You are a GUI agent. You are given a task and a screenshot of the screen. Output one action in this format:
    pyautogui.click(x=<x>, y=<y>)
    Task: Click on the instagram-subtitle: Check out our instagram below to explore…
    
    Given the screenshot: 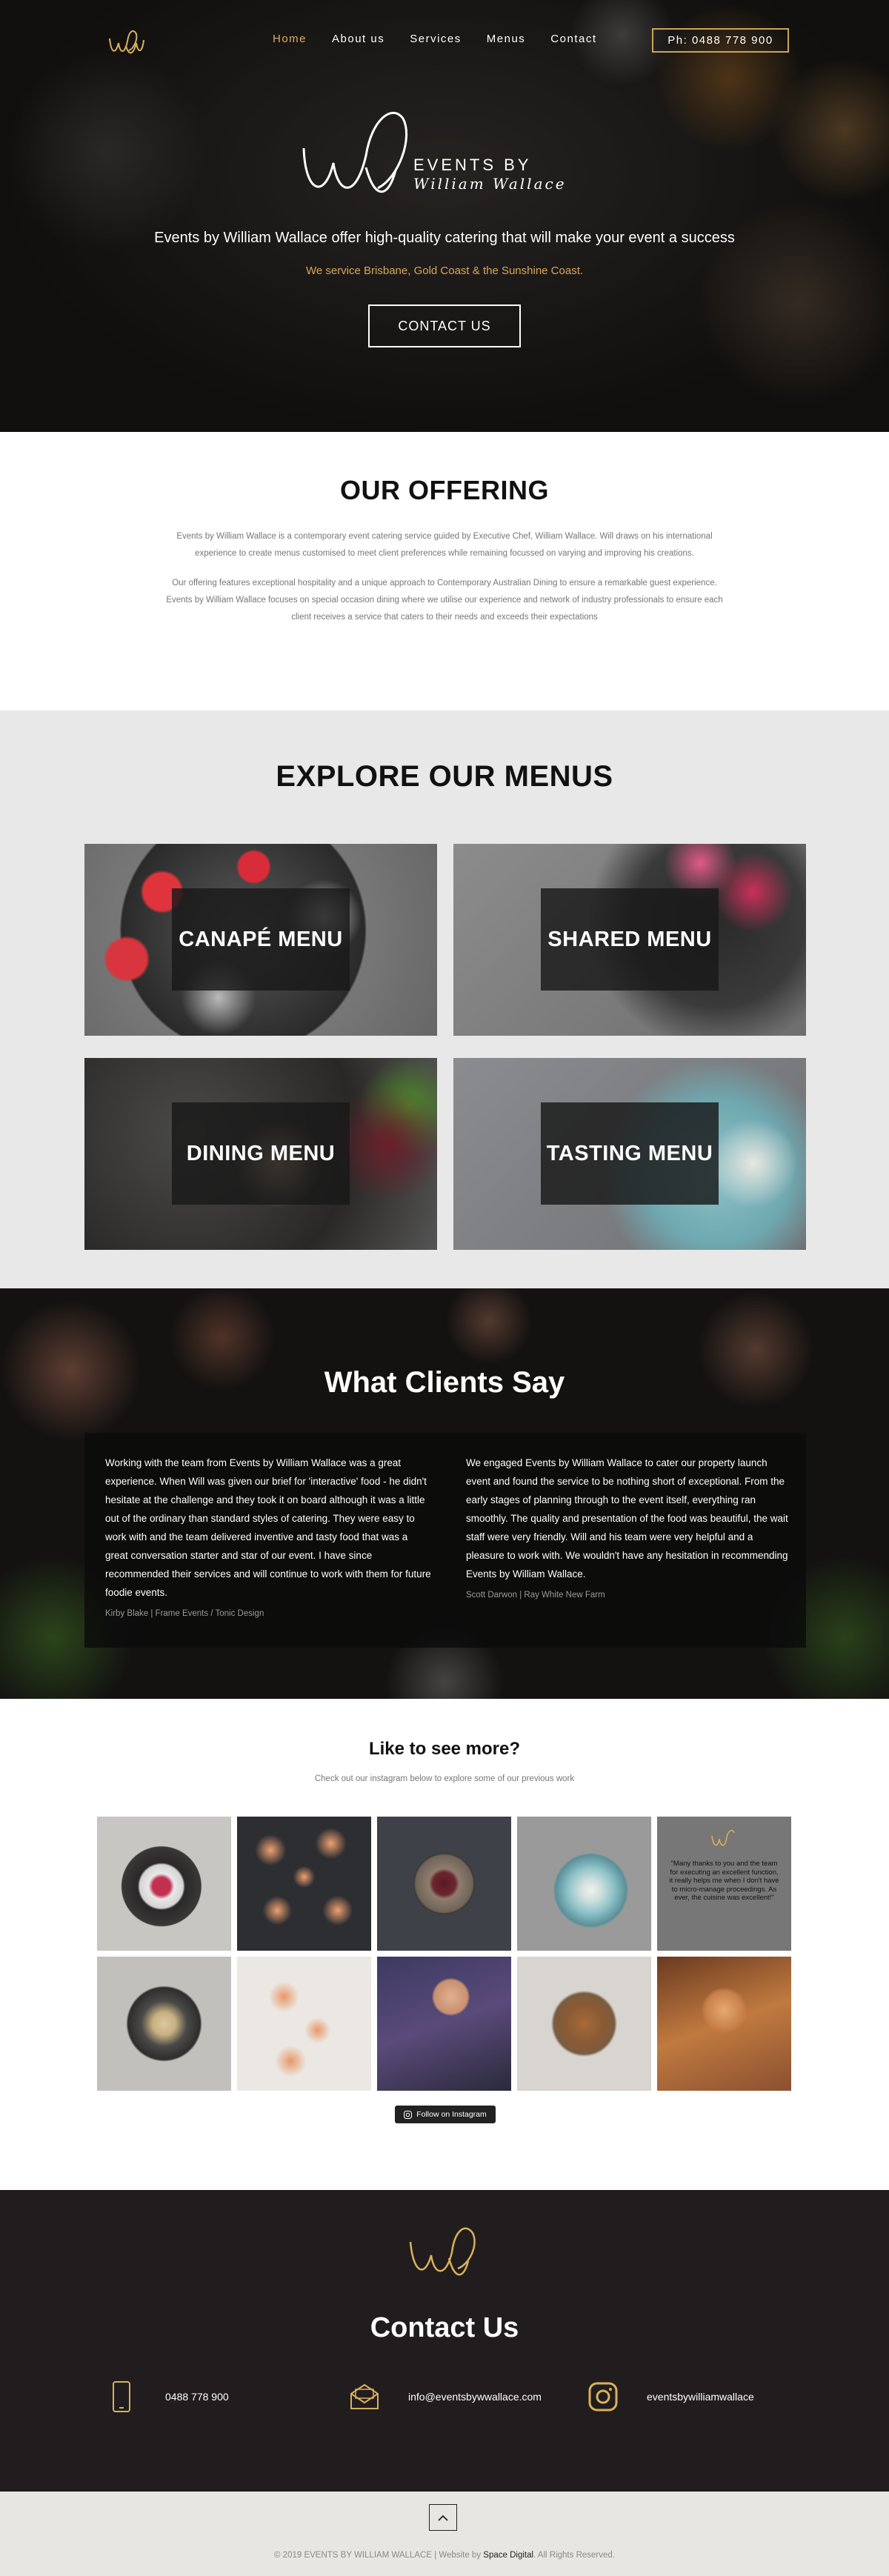 What is the action you would take?
    pyautogui.click(x=444, y=1778)
    